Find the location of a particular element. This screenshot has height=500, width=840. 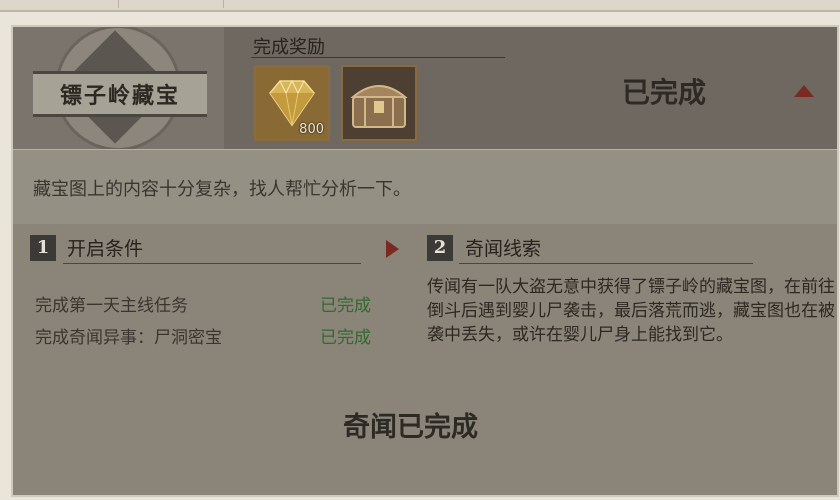

condition-label: 完成奇闻异事：尸洞密宝 is located at coordinates (128, 338).